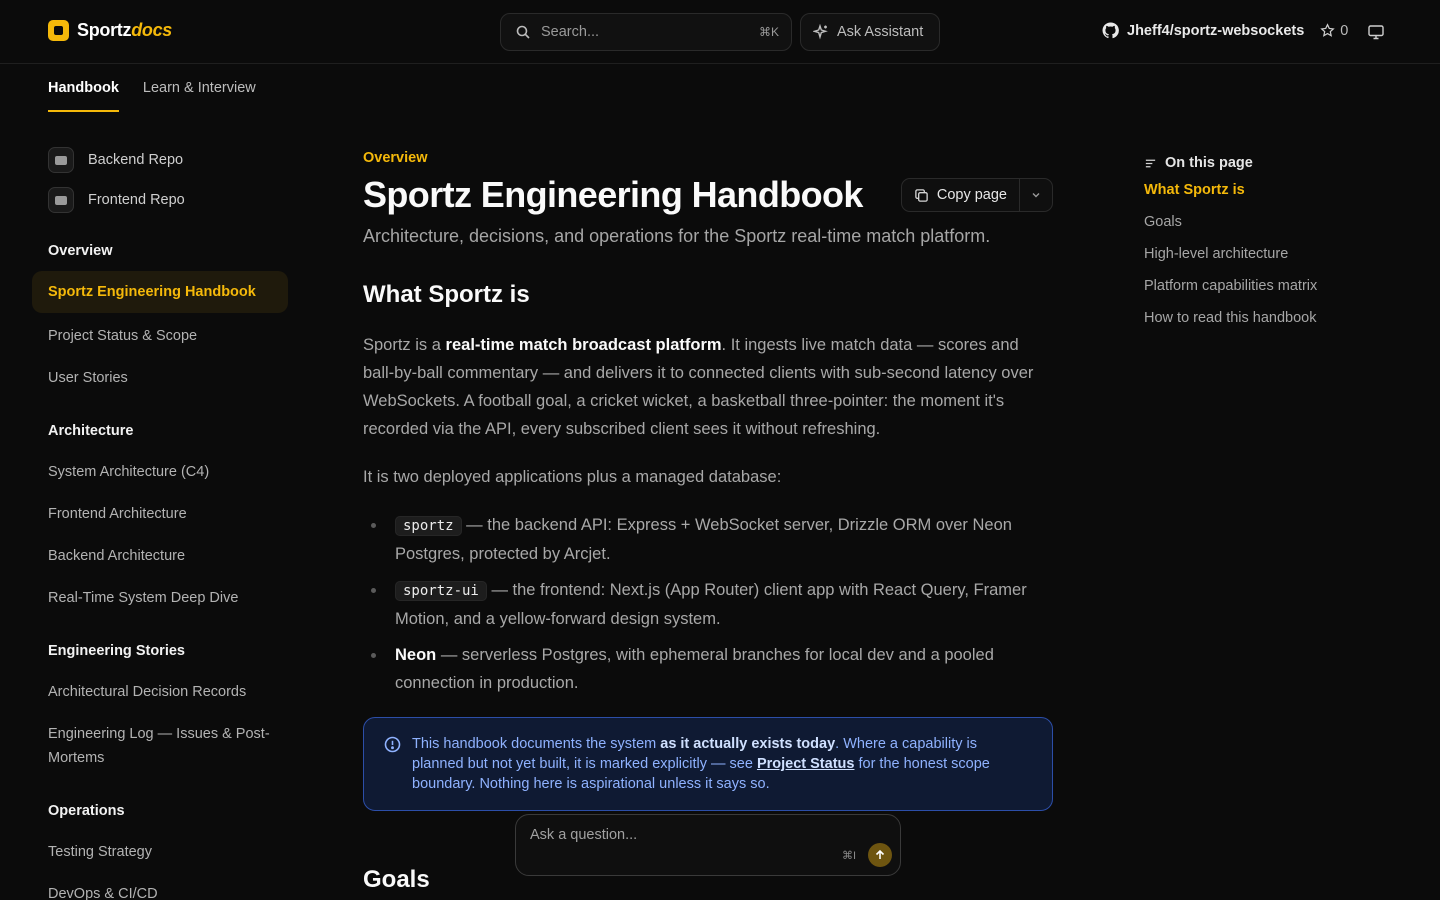 Image resolution: width=1440 pixels, height=900 pixels. What do you see at coordinates (523, 32) in the screenshot?
I see `search-icon` at bounding box center [523, 32].